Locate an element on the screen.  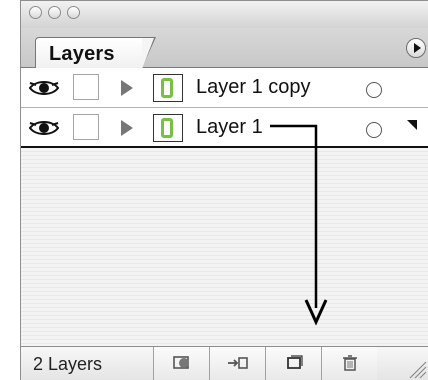
layer-row: Layer 1 copy is located at coordinates (224, 88).